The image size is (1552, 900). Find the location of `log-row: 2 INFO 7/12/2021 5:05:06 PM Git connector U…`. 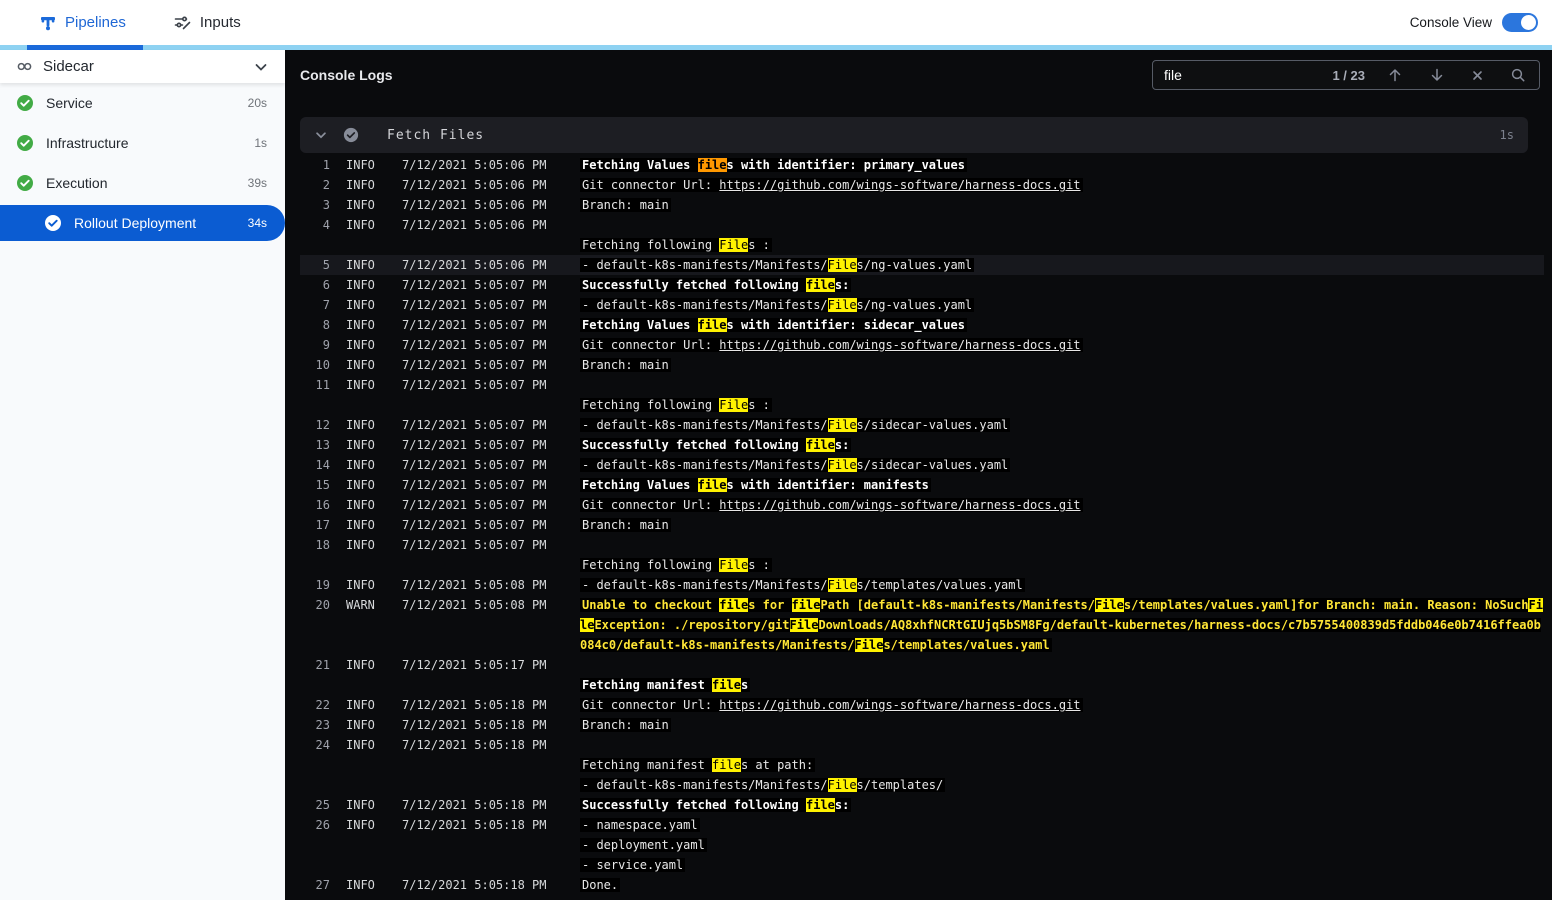

log-row: 2 INFO 7/12/2021 5:05:06 PM Git connector U… is located at coordinates (922, 185).